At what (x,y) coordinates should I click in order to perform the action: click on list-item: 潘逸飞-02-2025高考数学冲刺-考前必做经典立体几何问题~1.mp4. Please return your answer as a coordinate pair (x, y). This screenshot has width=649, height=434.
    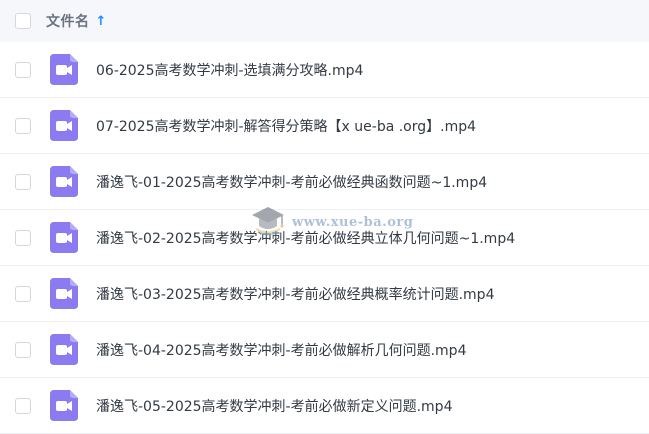
    Looking at the image, I should click on (324, 238).